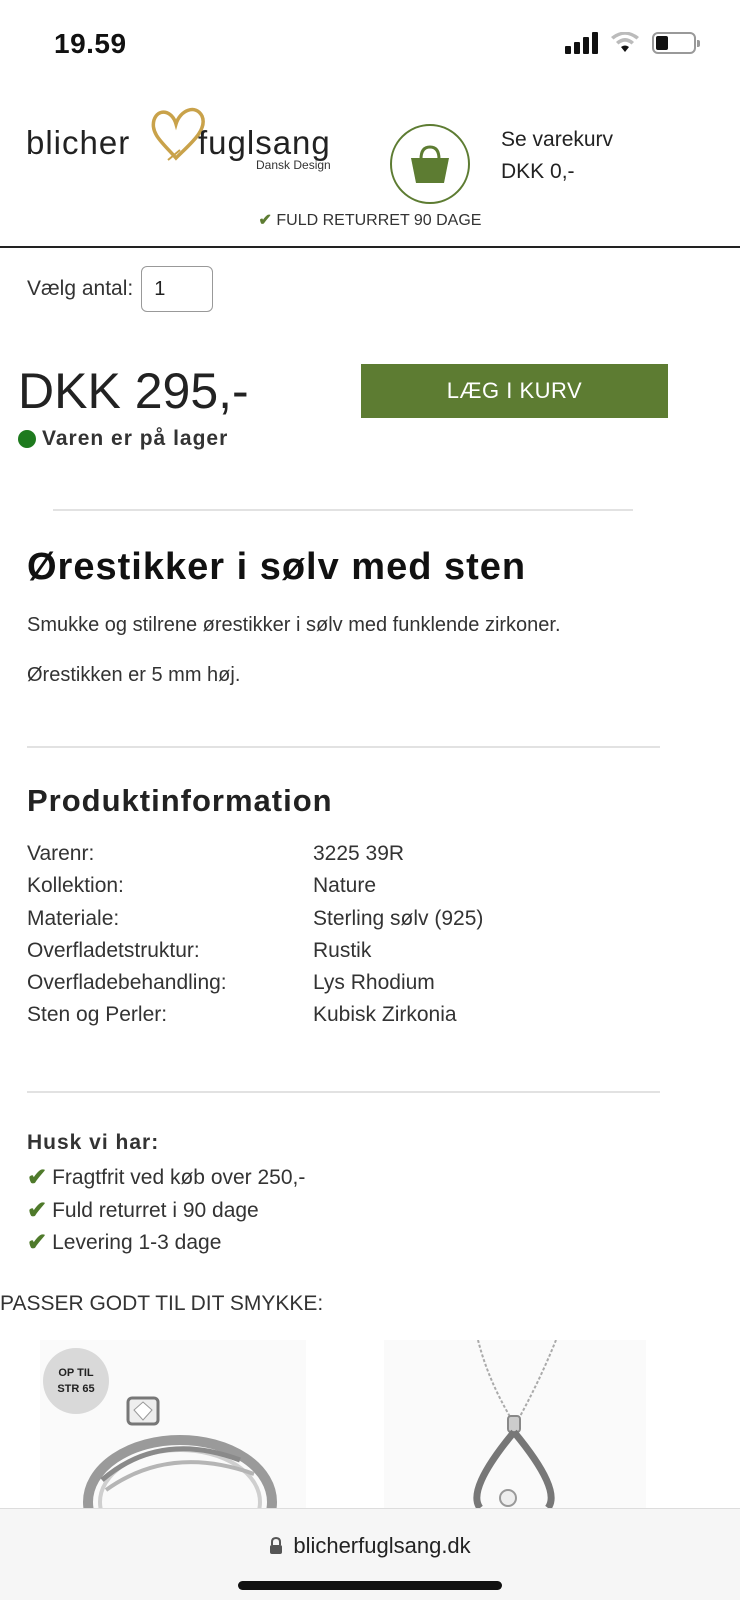 This screenshot has width=740, height=1600. I want to click on logo-text-right: fuglsang, so click(264, 142).